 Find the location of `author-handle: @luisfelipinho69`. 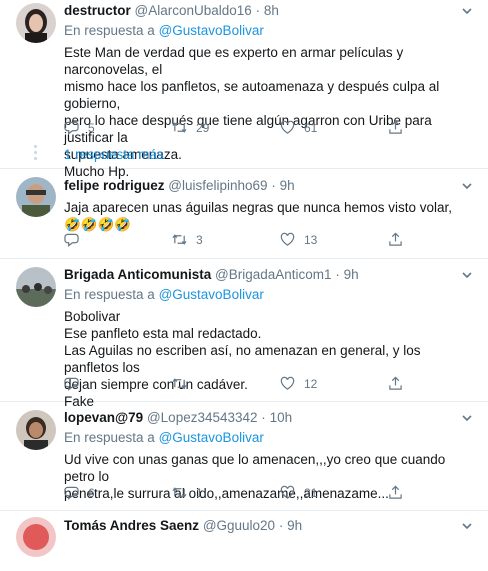

author-handle: @luisfelipinho69 is located at coordinates (217, 185).